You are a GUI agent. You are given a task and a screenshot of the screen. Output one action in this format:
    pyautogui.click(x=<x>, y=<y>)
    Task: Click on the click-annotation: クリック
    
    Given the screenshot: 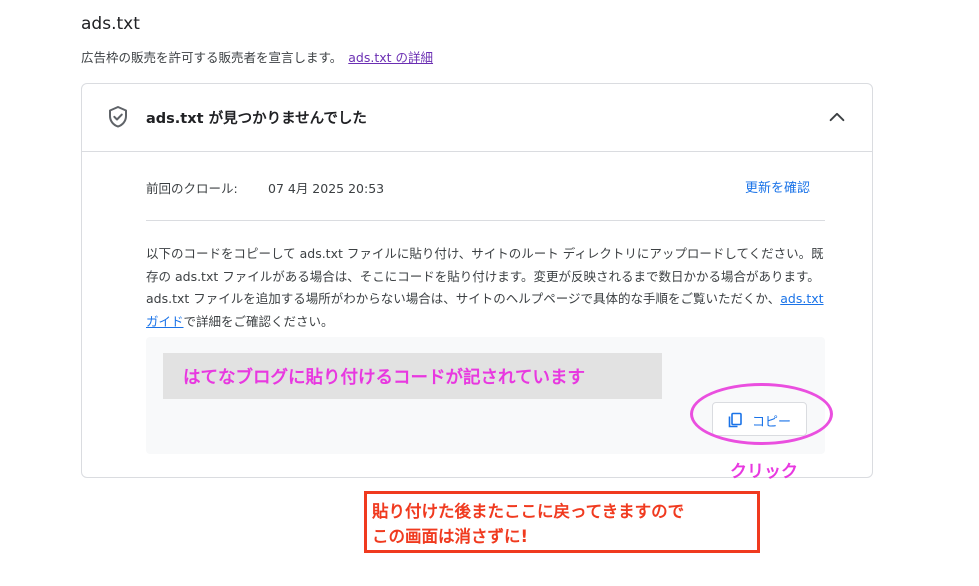 What is the action you would take?
    pyautogui.click(x=764, y=472)
    